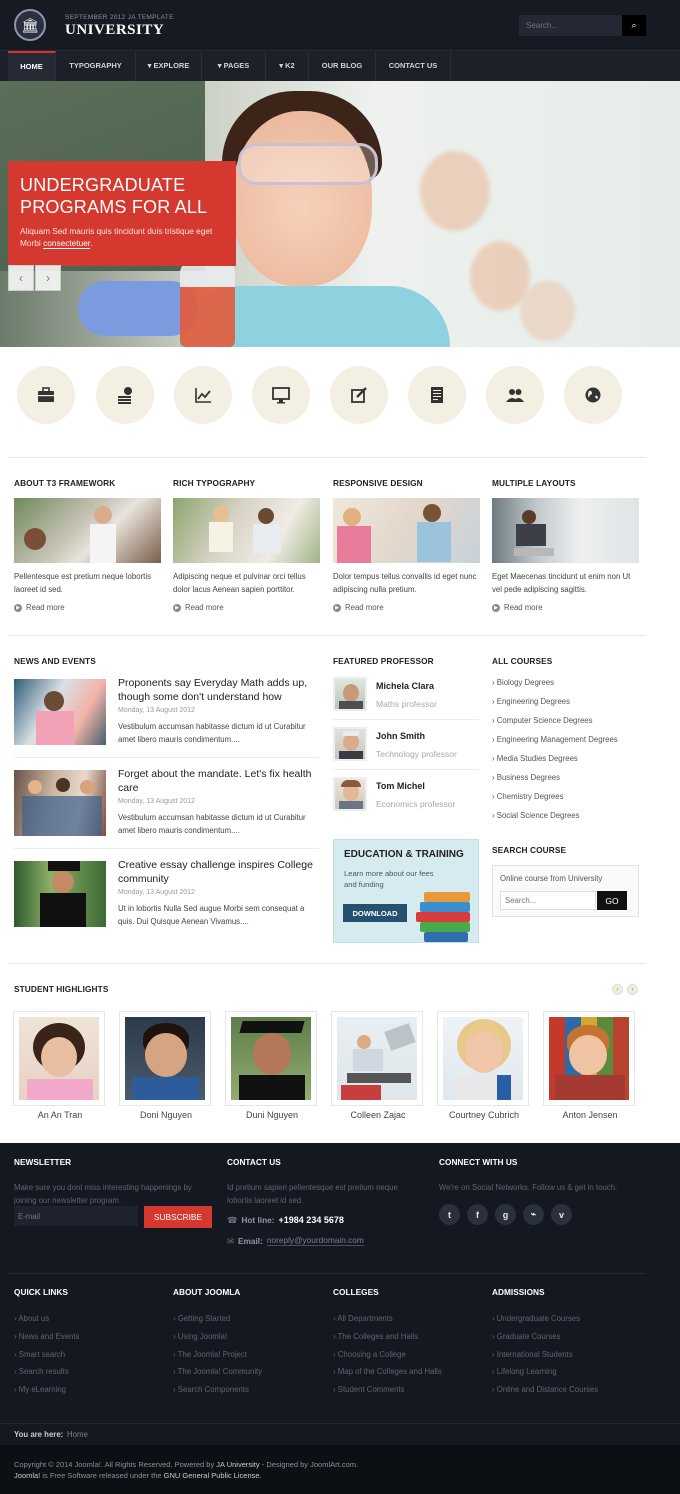 The height and width of the screenshot is (1494, 680). I want to click on footer-link: › Undergraduate Courses, so click(536, 1318).